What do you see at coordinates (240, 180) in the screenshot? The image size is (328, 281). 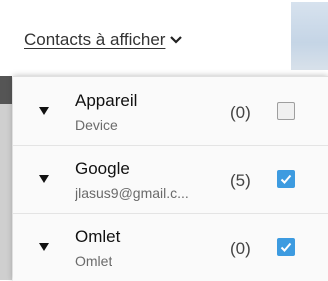 I see `contact-count: (5)` at bounding box center [240, 180].